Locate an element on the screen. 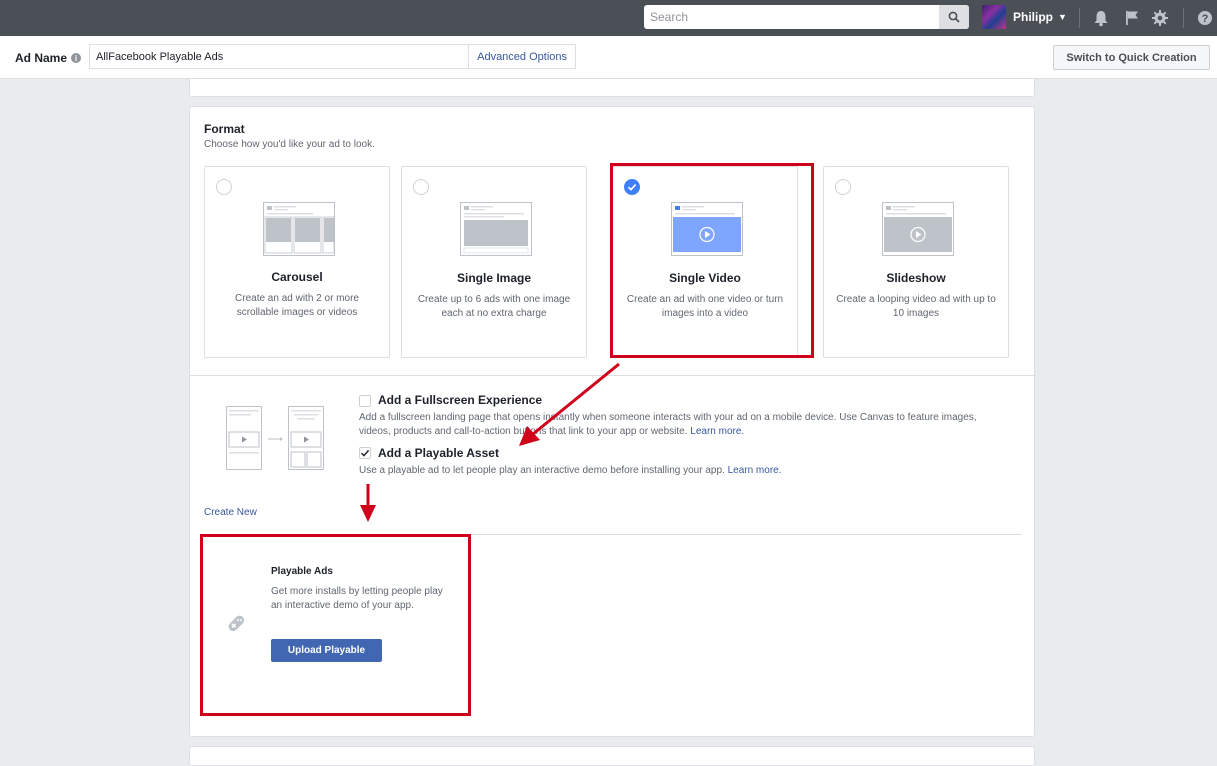  format-subtitle: Choose how you'd like your ad to look. is located at coordinates (289, 144).